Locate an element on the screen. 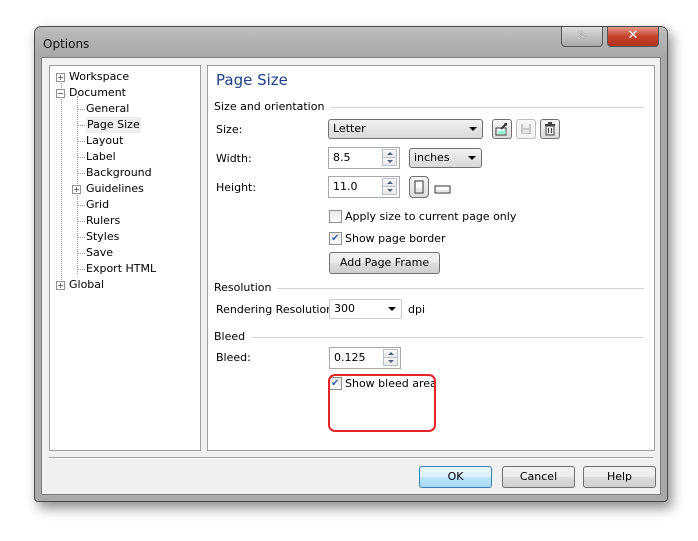 This screenshot has width=698, height=541. group-resolution: Resolution is located at coordinates (429, 288).